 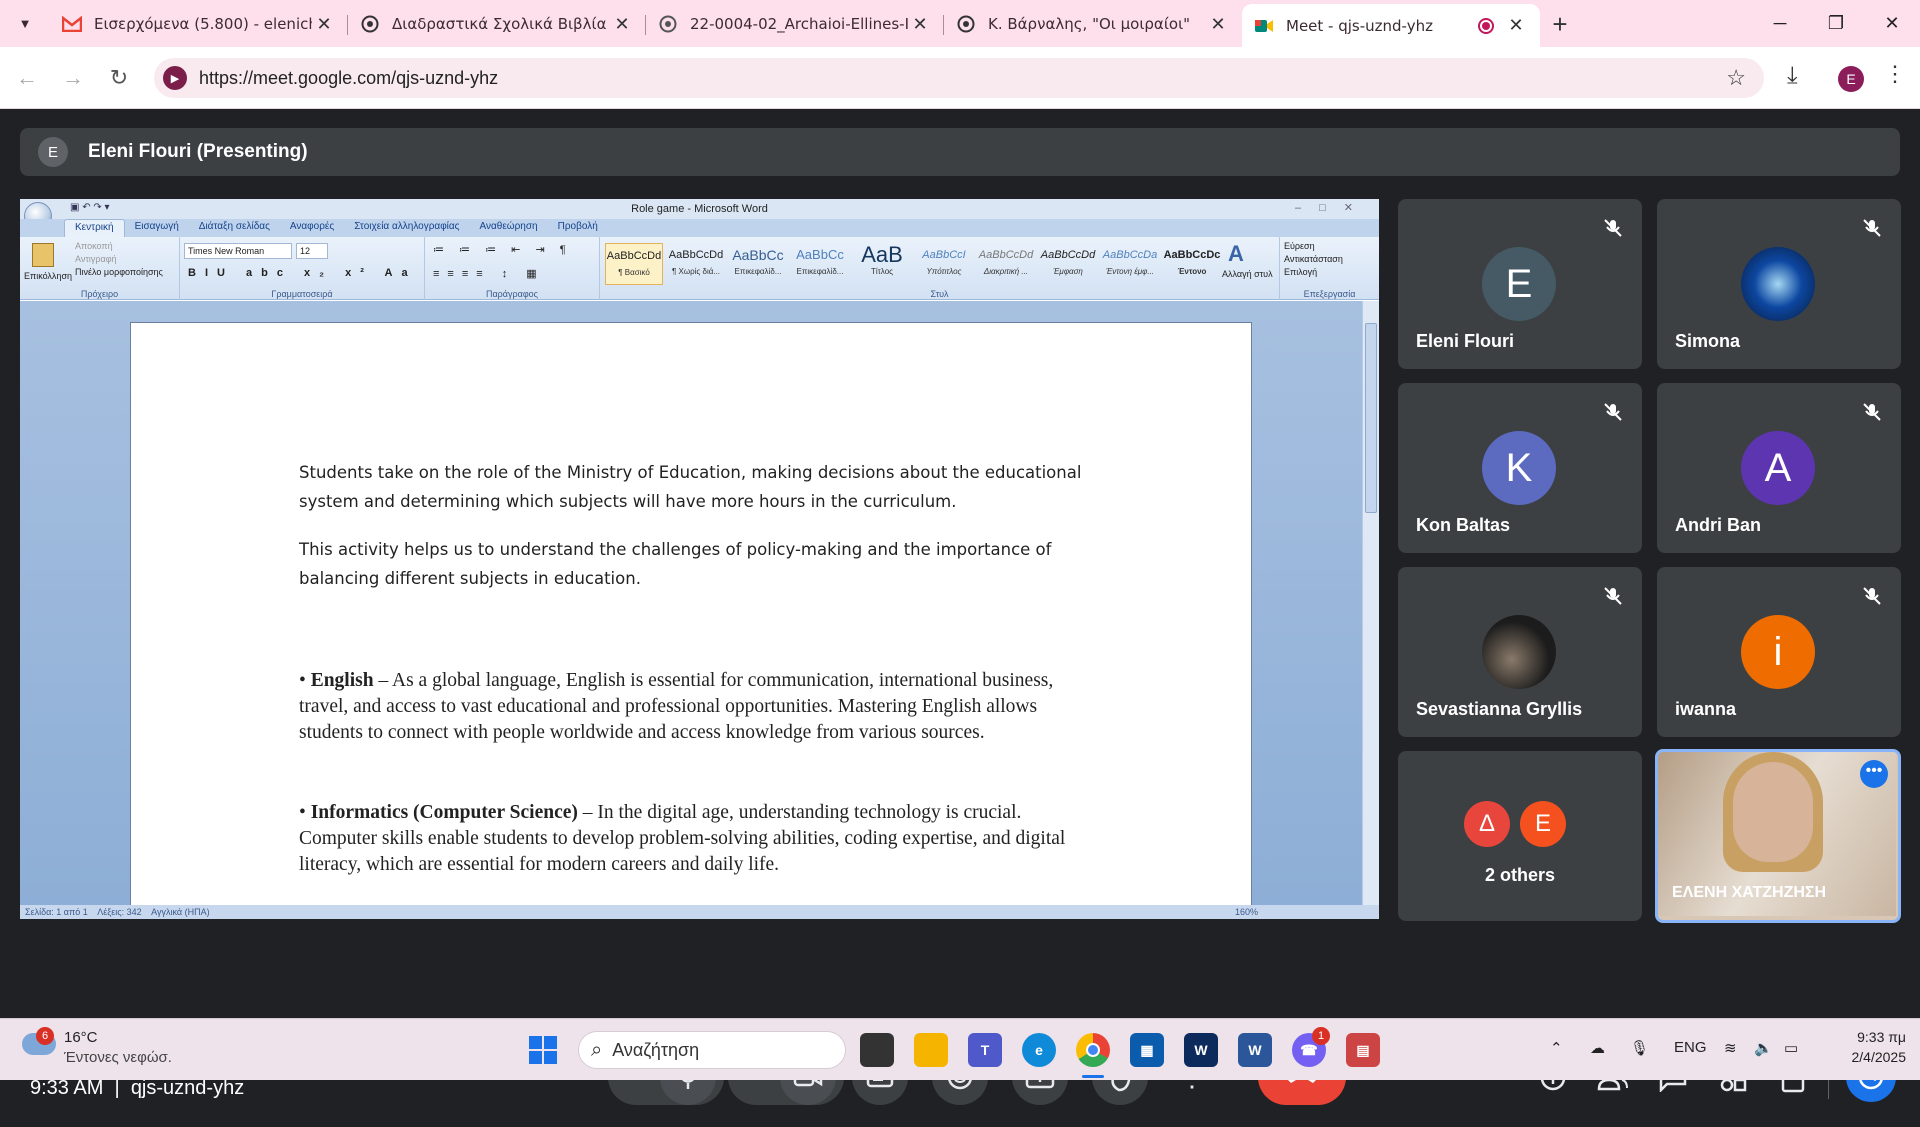 What do you see at coordinates (1520, 652) in the screenshot?
I see `participant-tile: Sevastianna Gryllis` at bounding box center [1520, 652].